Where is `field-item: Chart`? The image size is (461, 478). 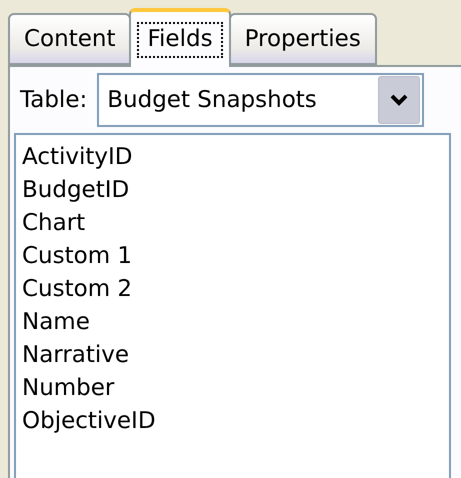
field-item: Chart is located at coordinates (235, 223).